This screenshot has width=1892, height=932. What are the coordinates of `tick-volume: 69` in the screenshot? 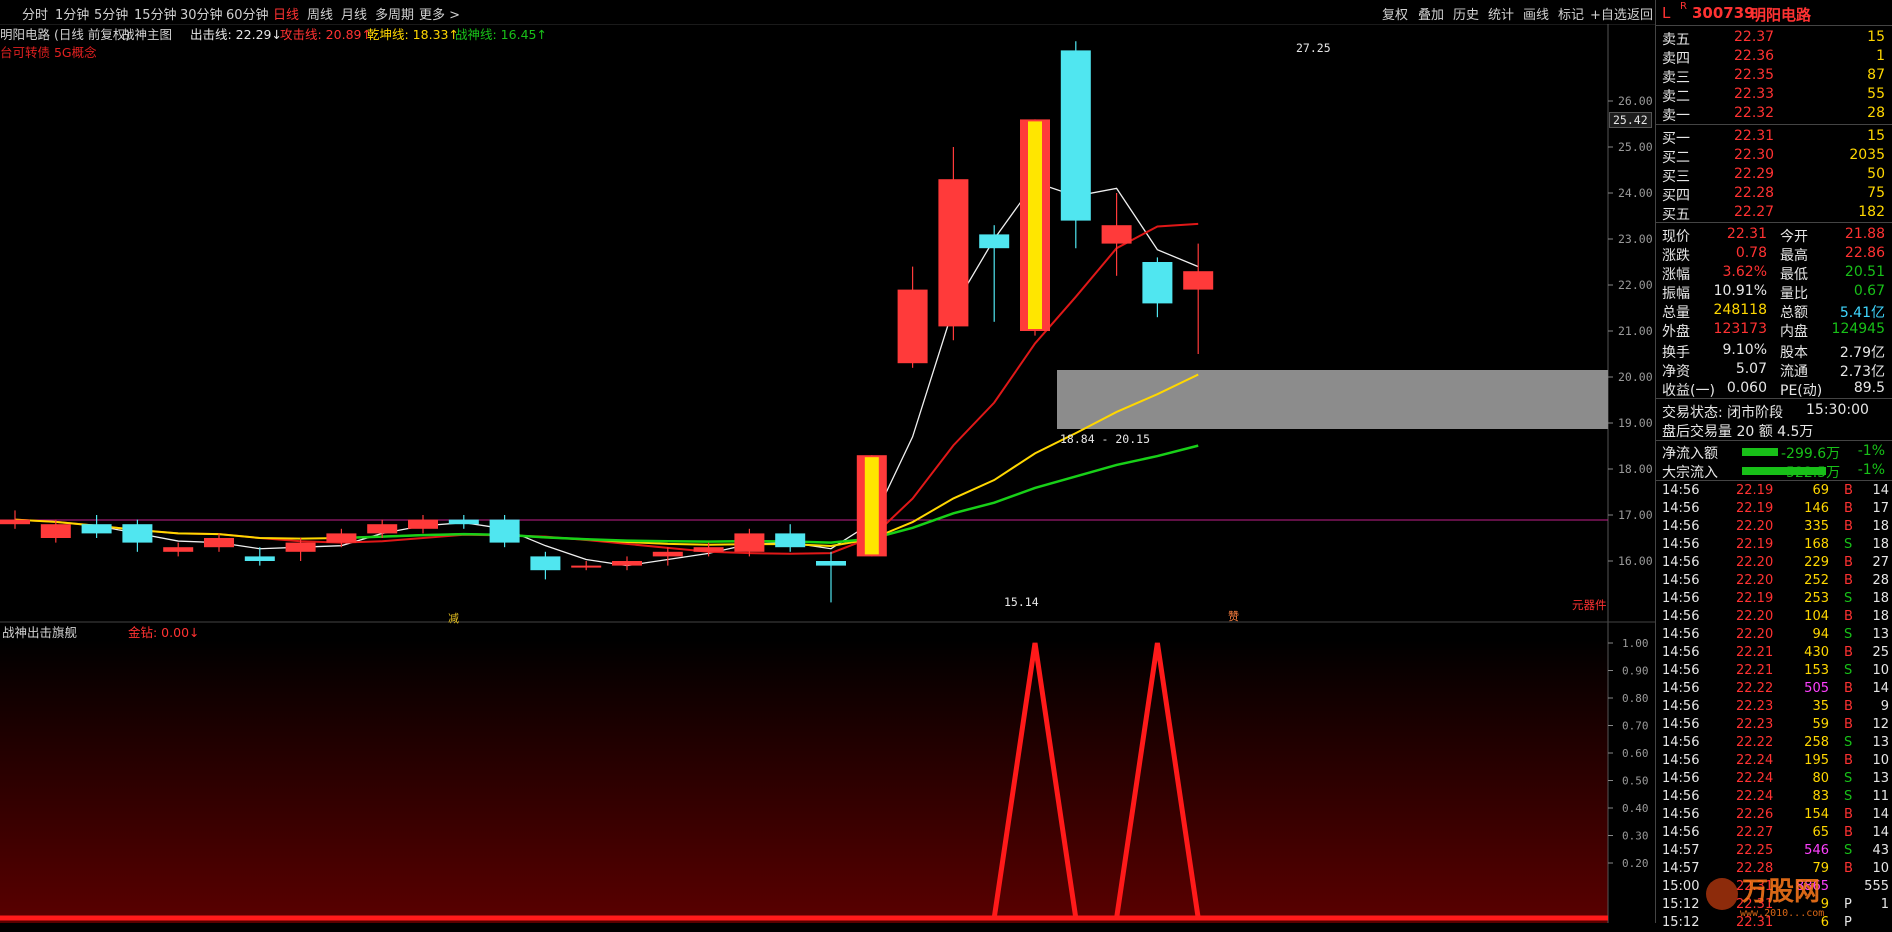 It's located at (1820, 490).